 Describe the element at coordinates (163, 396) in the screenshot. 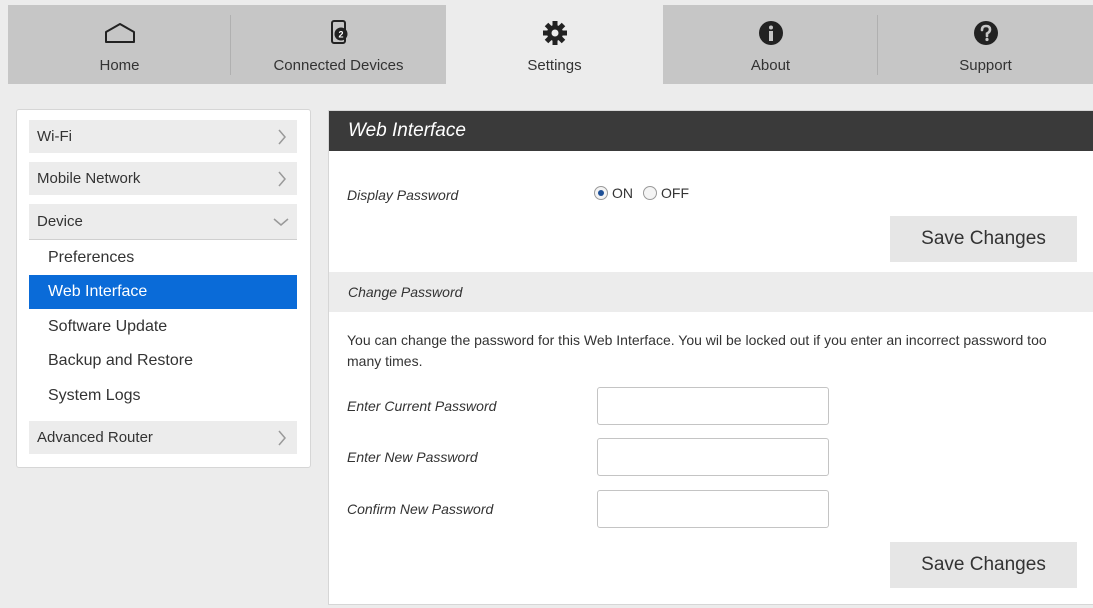

I see `sidebar-subitem-system-logs: System Logs` at that location.